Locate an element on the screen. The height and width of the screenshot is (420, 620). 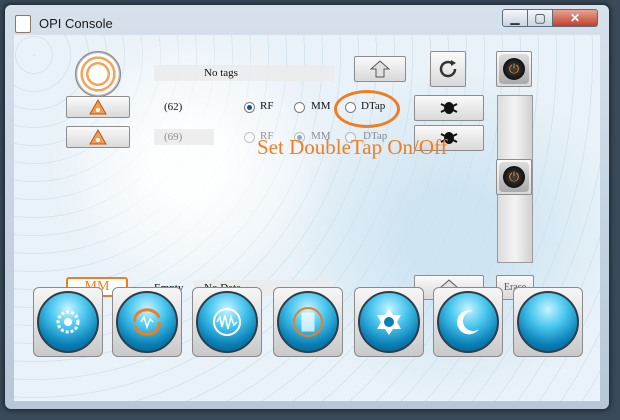
sync-button is located at coordinates (147, 322).